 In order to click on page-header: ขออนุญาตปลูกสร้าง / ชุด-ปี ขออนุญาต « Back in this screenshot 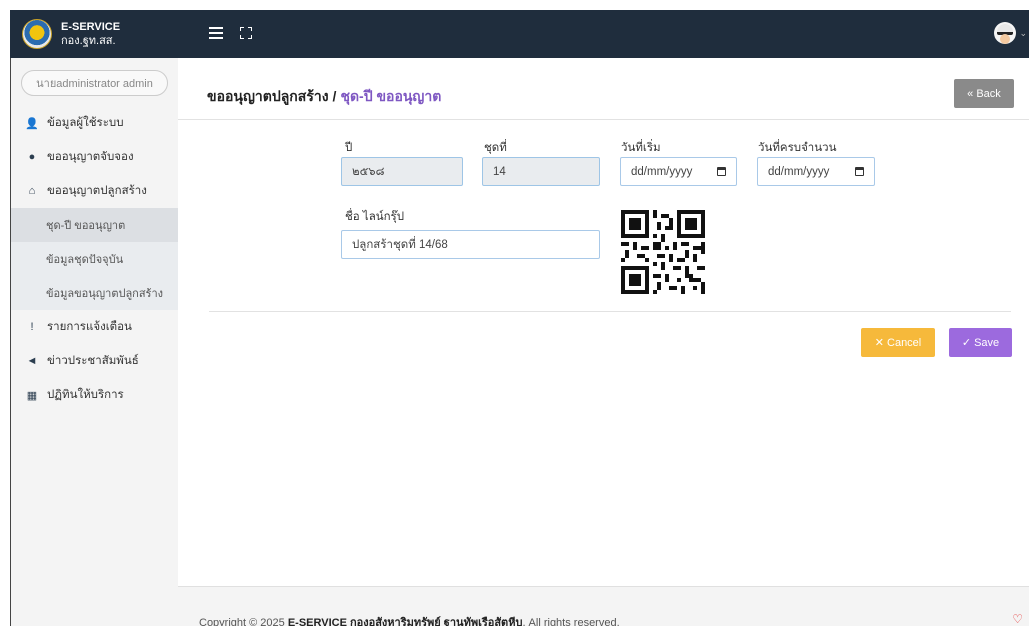, I will do `click(603, 89)`.